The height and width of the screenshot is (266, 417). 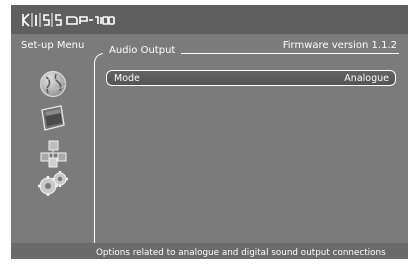 I want to click on kiss-dp1100-logo, so click(x=68, y=20).